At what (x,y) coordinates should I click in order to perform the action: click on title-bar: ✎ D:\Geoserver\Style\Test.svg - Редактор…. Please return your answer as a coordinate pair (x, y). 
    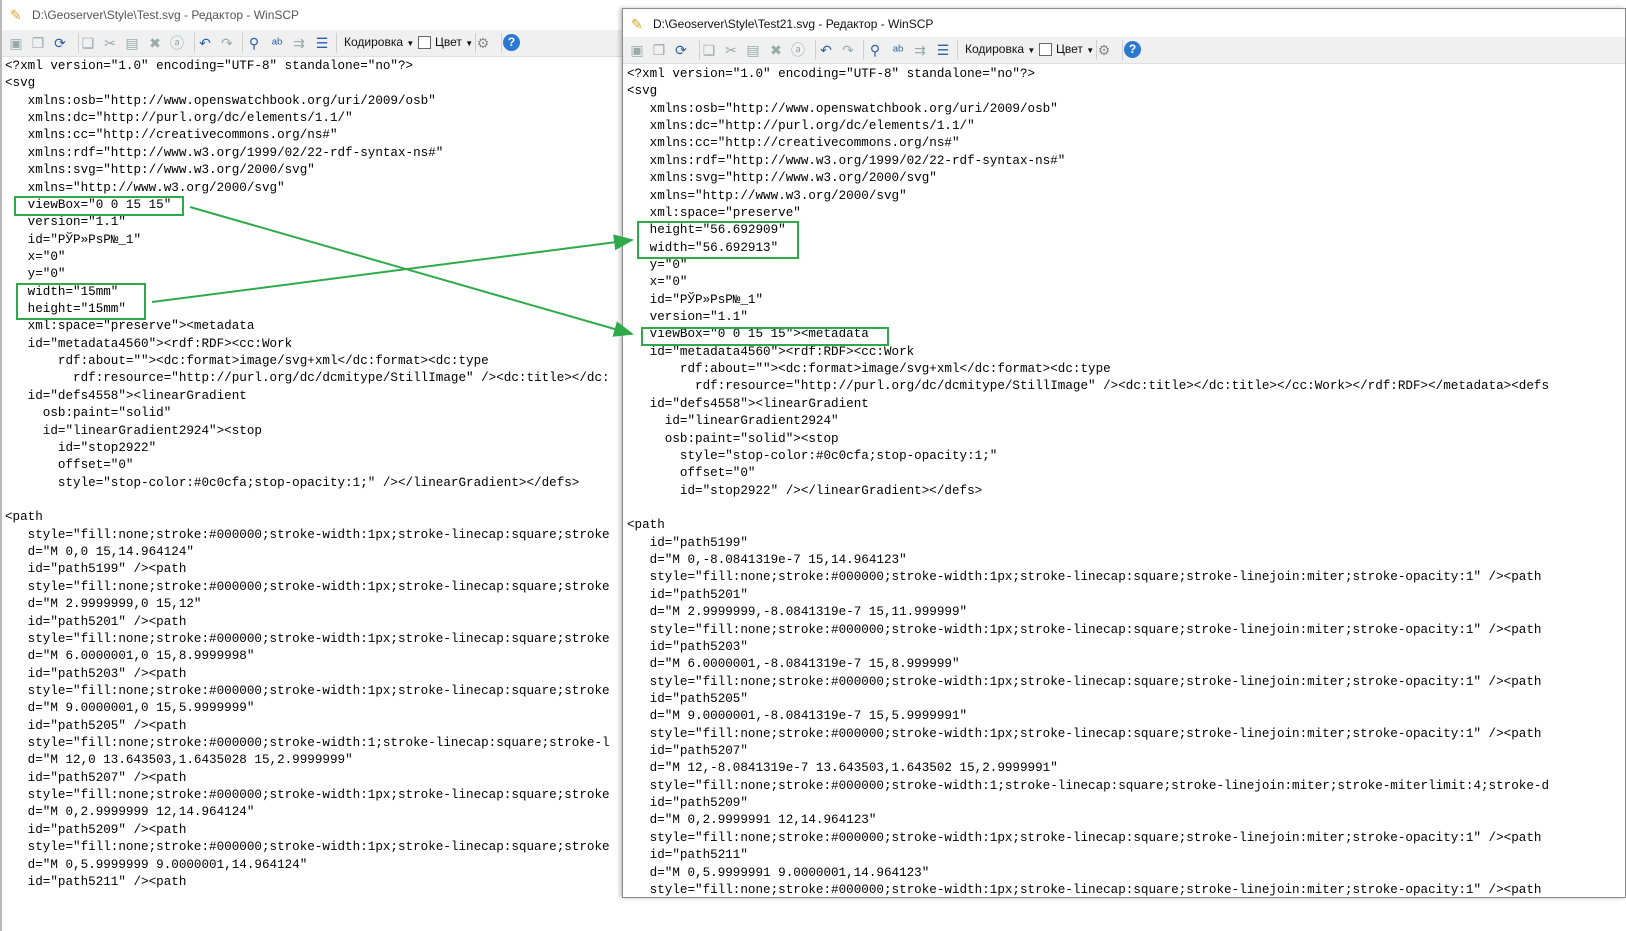
    Looking at the image, I should click on (312, 15).